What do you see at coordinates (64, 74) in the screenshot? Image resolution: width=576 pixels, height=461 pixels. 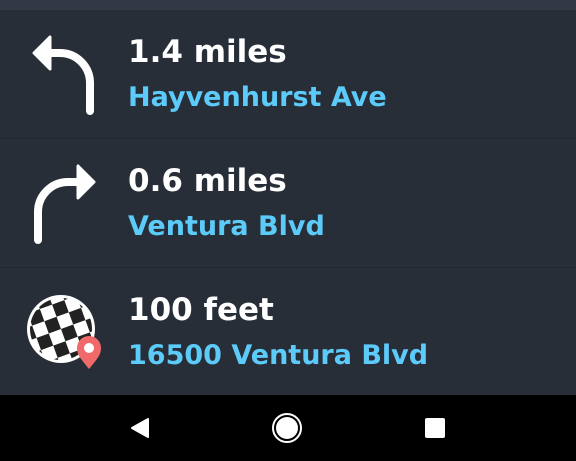 I see `turn-left-icon` at bounding box center [64, 74].